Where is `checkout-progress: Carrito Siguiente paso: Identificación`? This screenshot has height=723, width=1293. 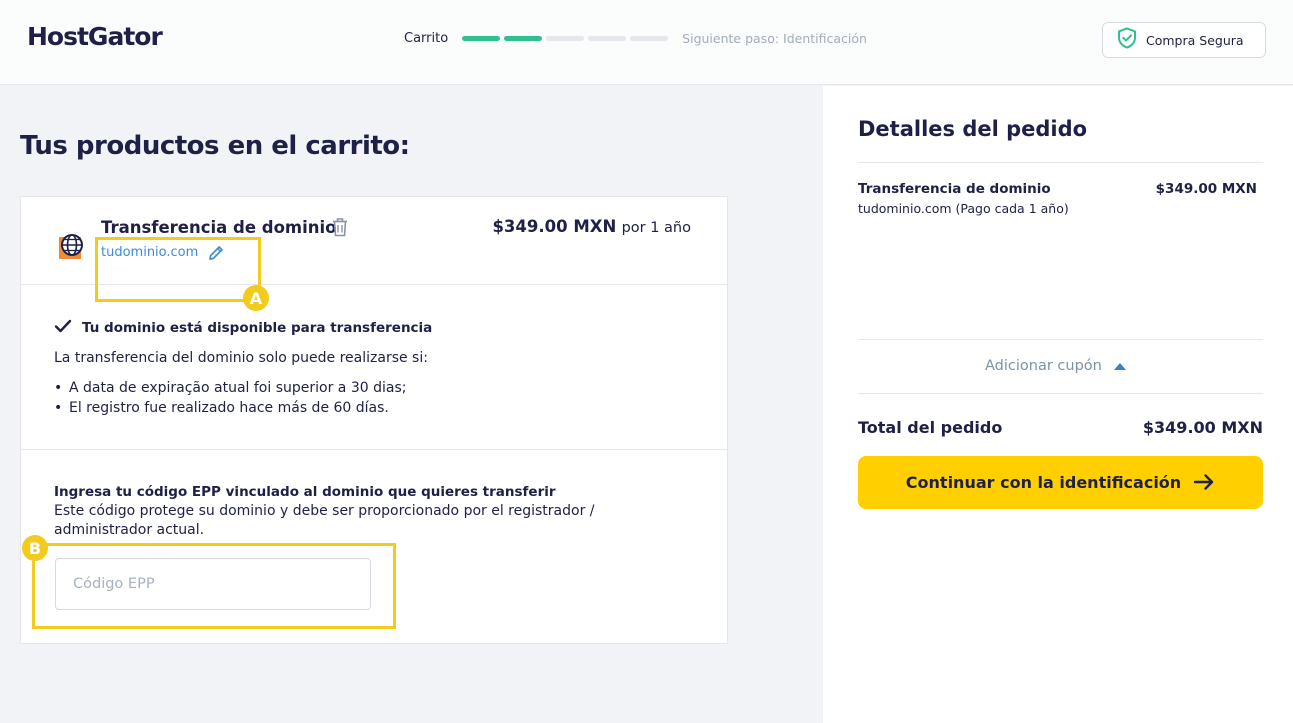
checkout-progress: Carrito Siguiente paso: Identificación is located at coordinates (635, 38).